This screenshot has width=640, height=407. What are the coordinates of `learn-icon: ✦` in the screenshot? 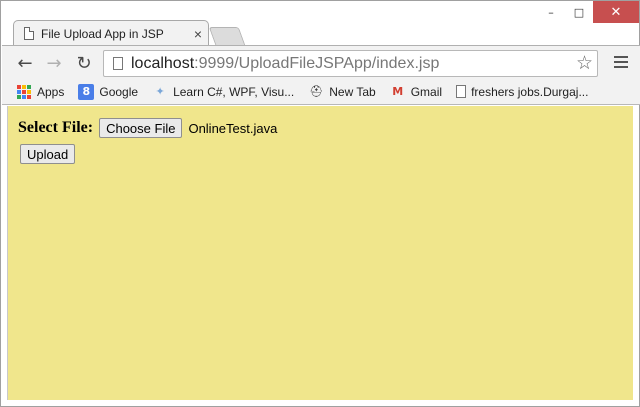 It's located at (160, 91).